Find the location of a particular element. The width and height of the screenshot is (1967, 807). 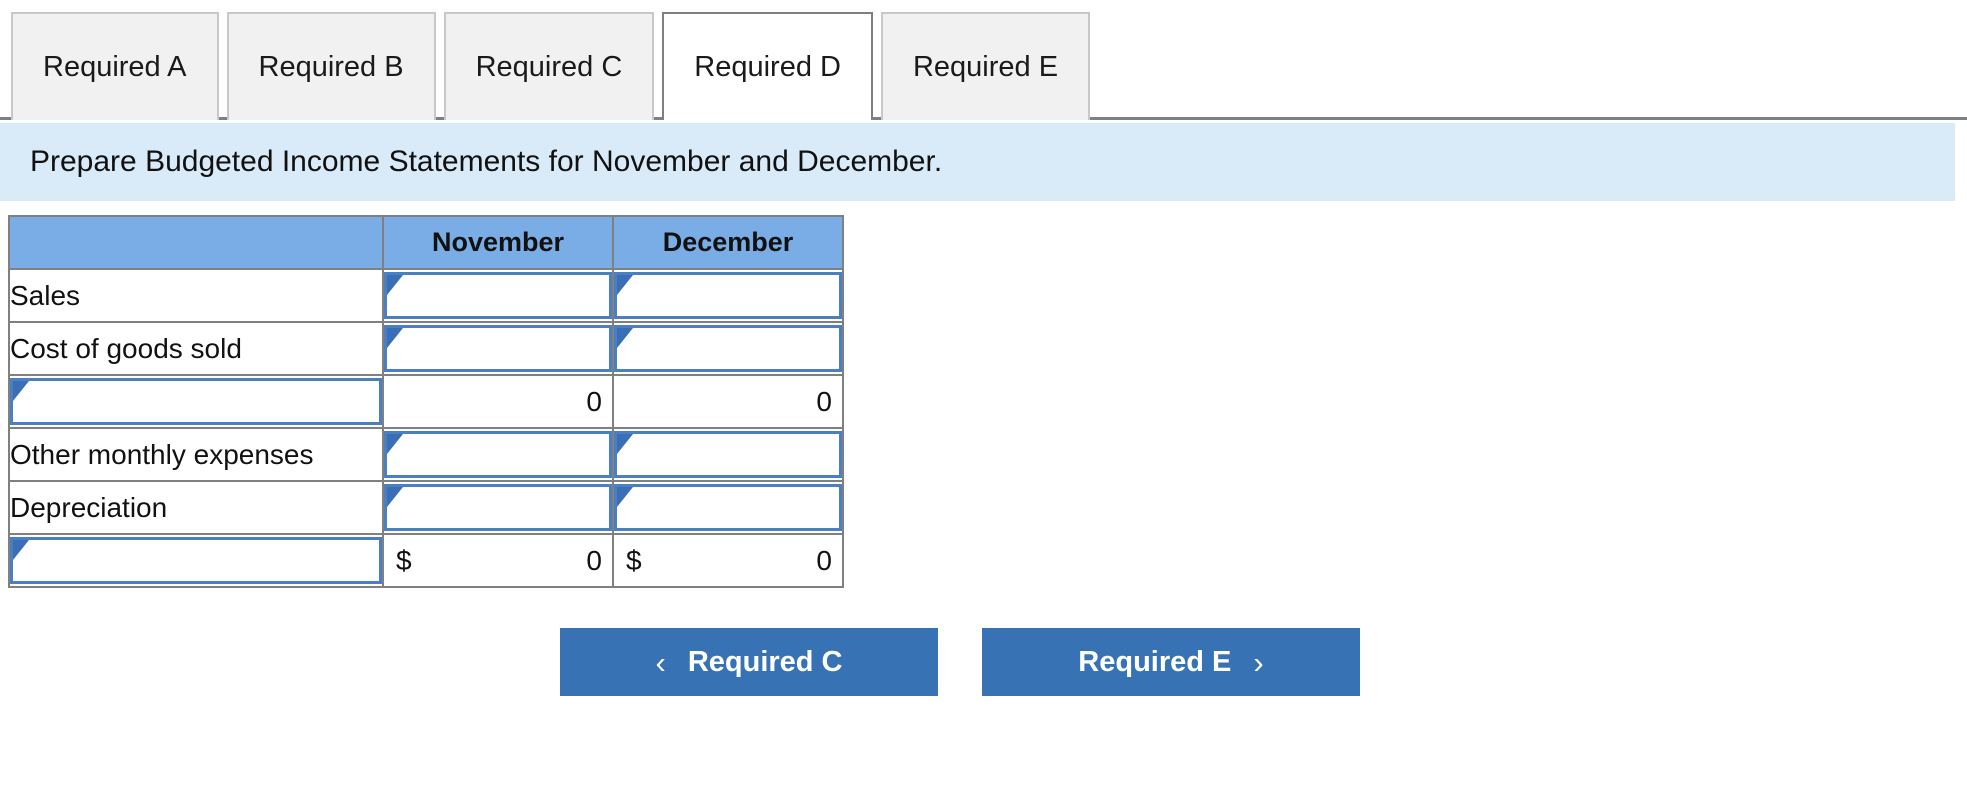

november-3-input is located at coordinates (498, 454).